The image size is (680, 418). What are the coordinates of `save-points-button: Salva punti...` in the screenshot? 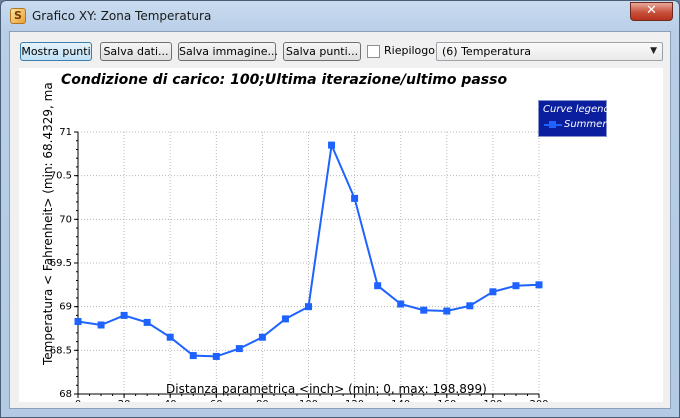 It's located at (322, 51).